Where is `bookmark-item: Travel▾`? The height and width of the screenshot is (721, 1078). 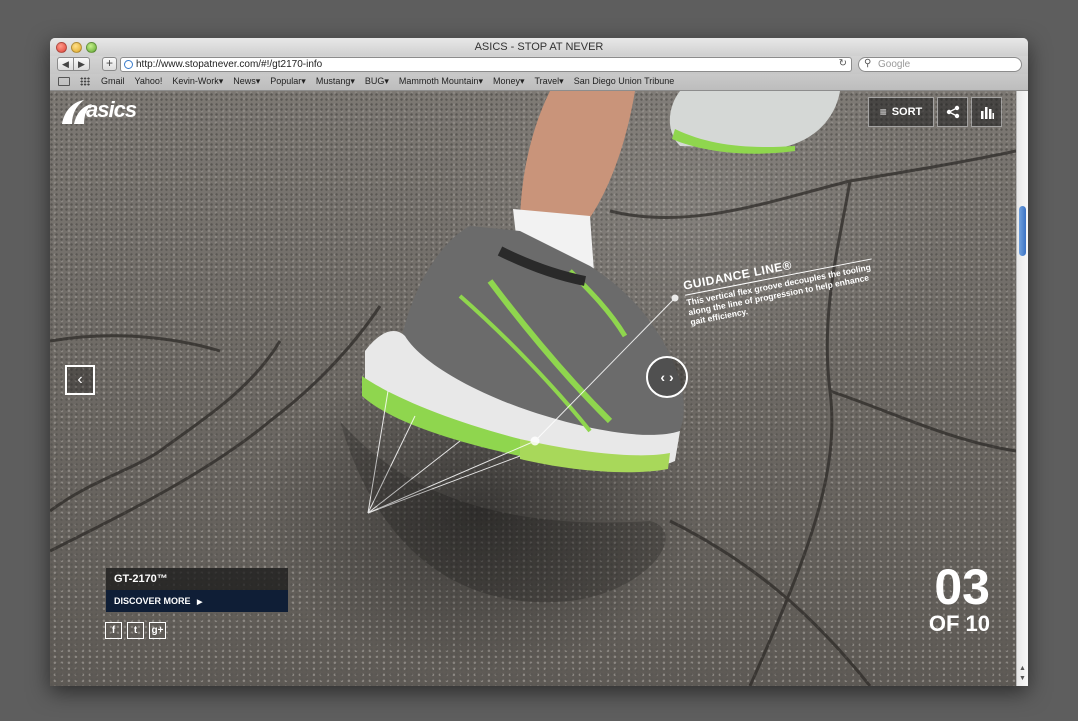
bookmark-item: Travel▾ is located at coordinates (549, 81).